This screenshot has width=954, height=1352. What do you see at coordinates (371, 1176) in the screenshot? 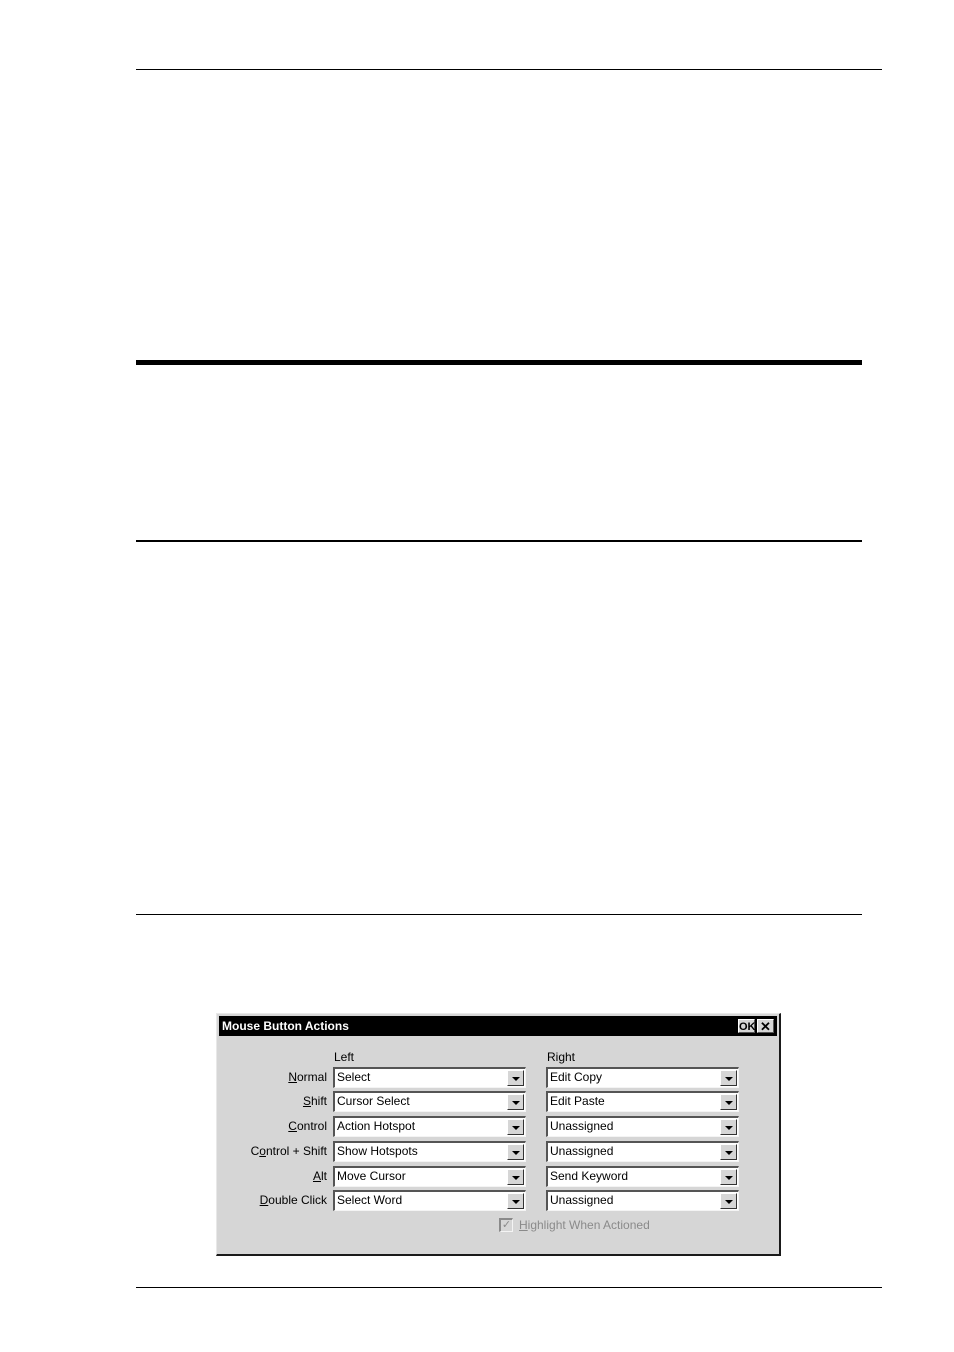
I see `selected-value: Move Cursor` at bounding box center [371, 1176].